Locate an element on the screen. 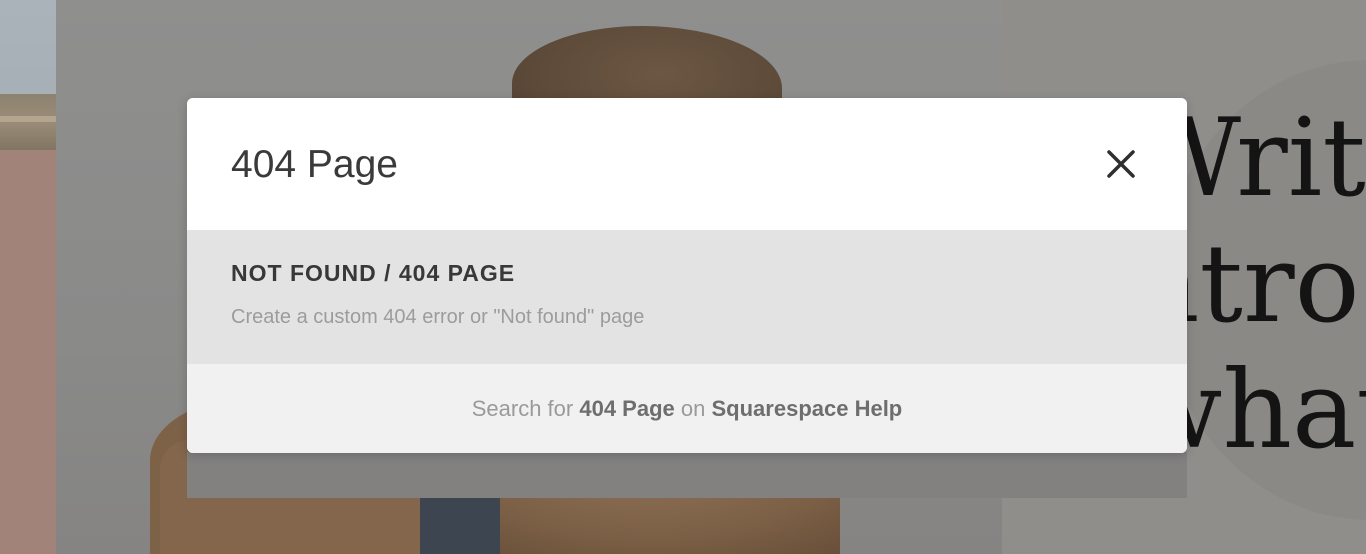  close-icon is located at coordinates (1121, 164).